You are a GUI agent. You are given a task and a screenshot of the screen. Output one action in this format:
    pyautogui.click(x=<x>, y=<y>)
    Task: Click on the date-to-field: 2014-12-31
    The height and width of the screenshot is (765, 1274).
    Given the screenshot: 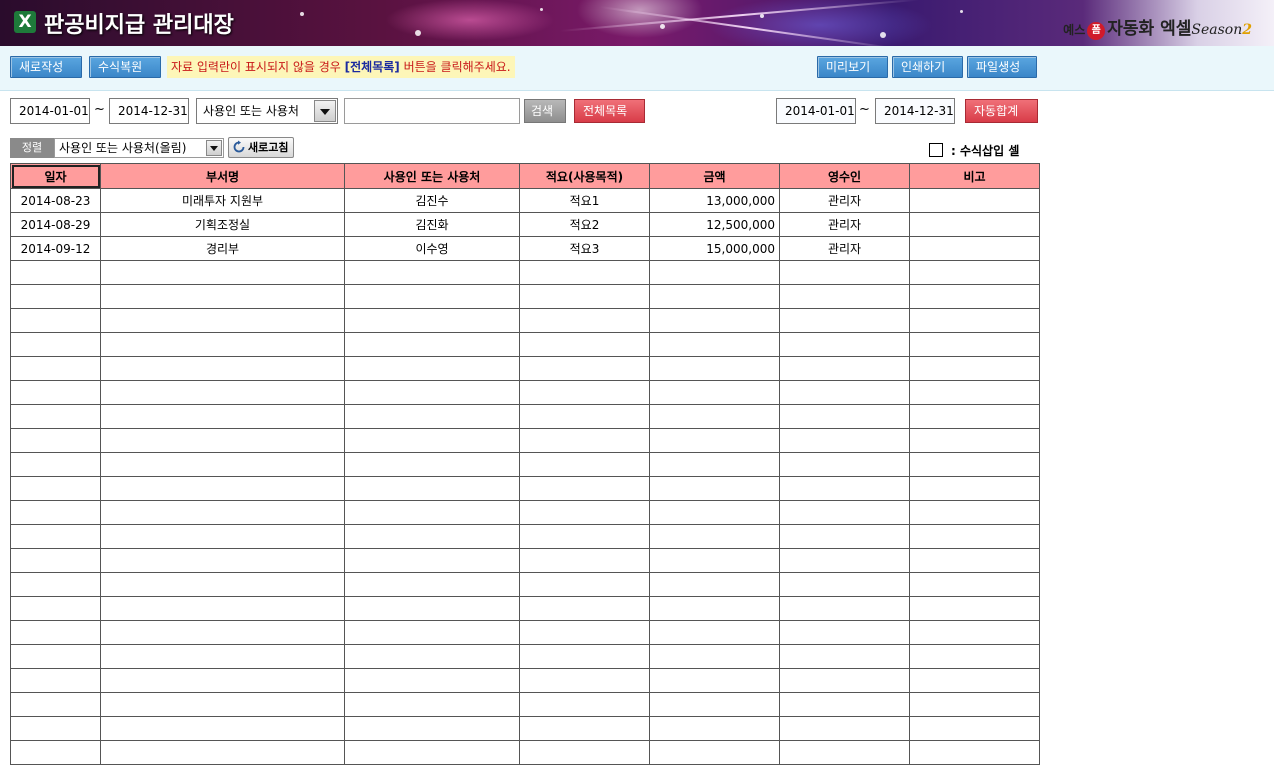 What is the action you would take?
    pyautogui.click(x=149, y=111)
    